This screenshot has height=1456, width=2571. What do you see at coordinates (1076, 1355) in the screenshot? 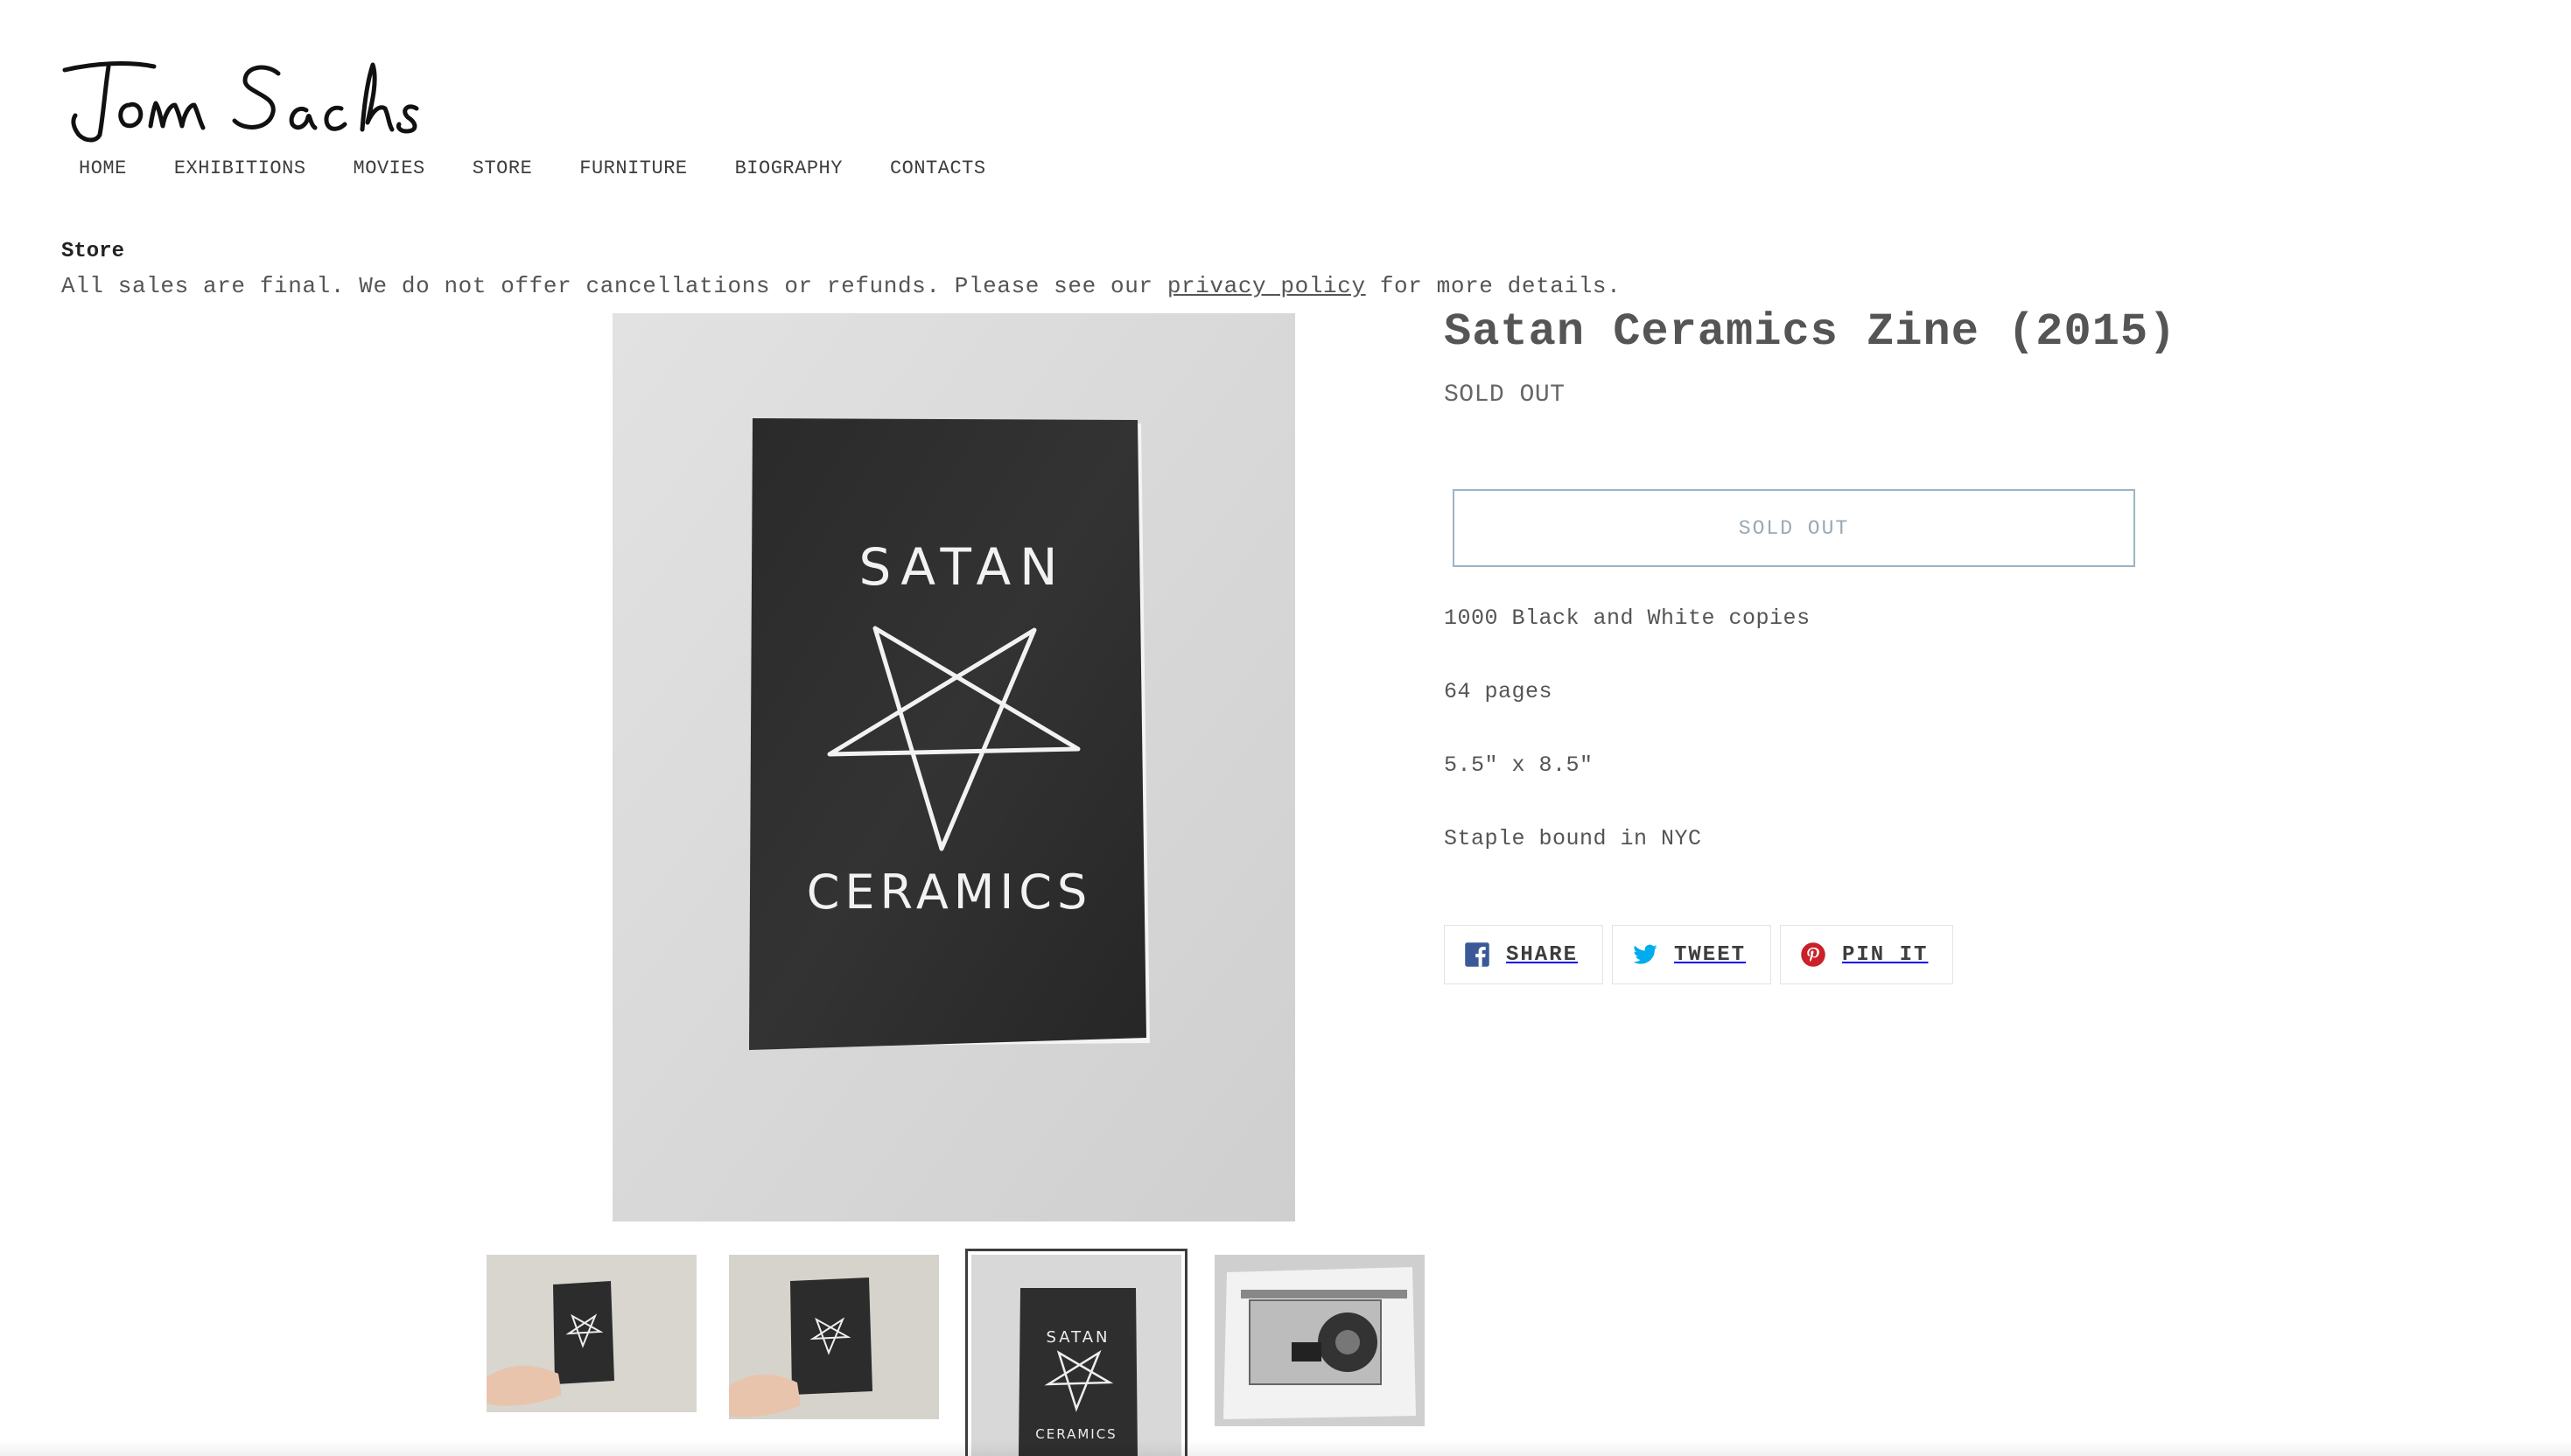
I see `thumbnail-image: SATAN CERAMICS` at bounding box center [1076, 1355].